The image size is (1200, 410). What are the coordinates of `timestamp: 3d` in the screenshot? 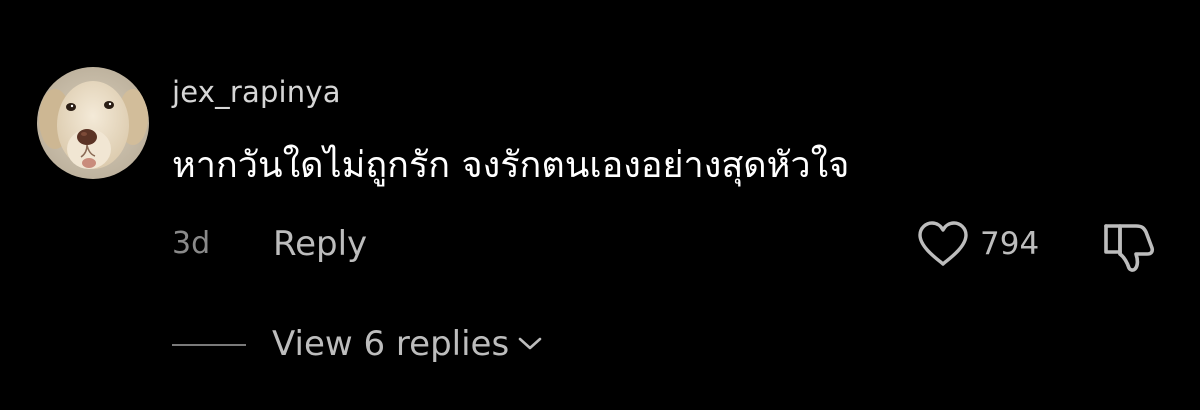 It's located at (191, 243).